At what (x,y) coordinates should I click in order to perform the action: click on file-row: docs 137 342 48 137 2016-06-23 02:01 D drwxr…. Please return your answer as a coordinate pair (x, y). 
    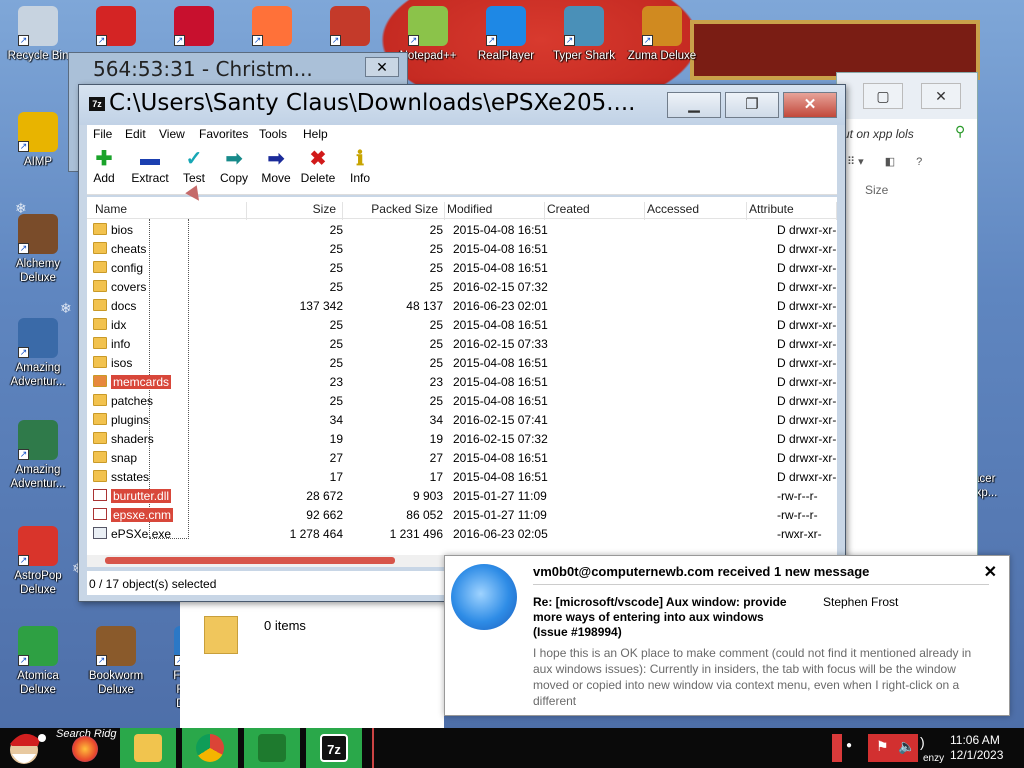
    Looking at the image, I should click on (462, 306).